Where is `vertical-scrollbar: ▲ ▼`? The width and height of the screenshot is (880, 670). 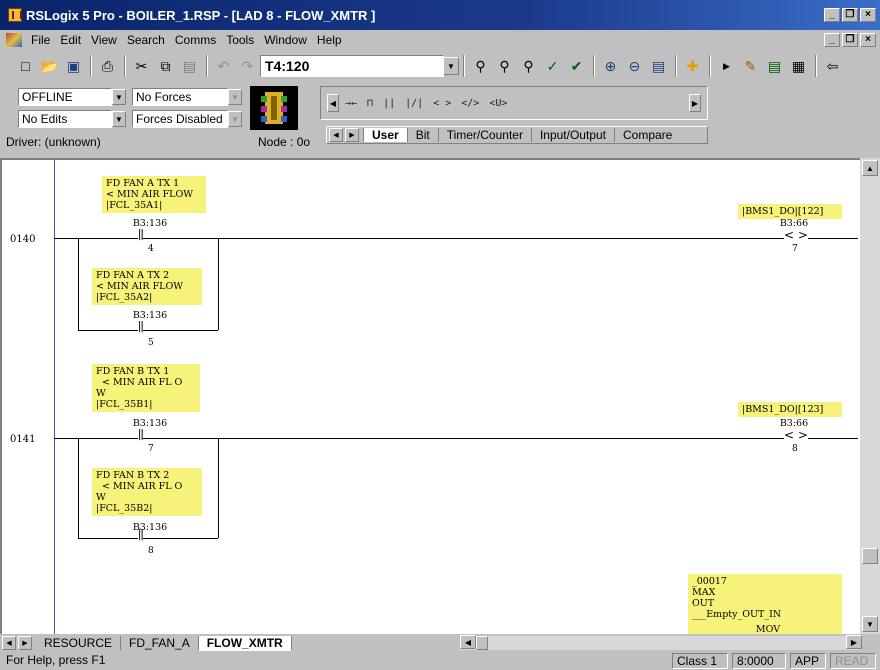 vertical-scrollbar: ▲ ▼ is located at coordinates (870, 396).